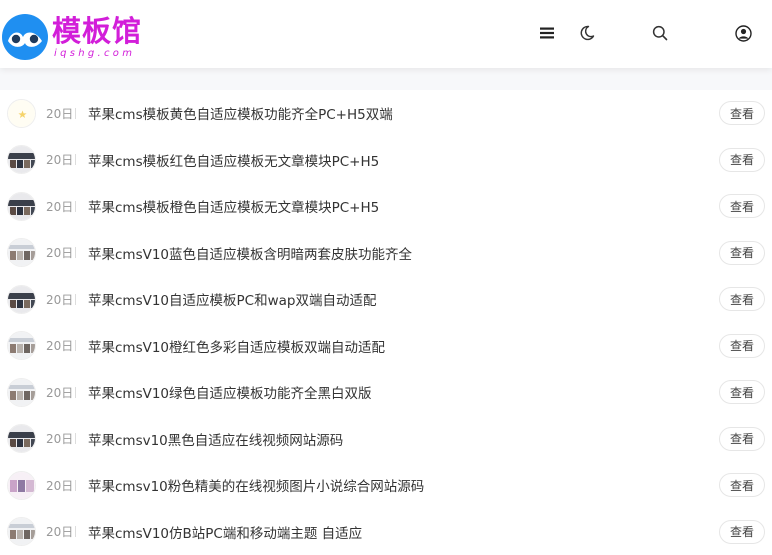 This screenshot has width=772, height=555. I want to click on item-title-link: 苹果cms模板黄色自适应模板功能齐全PC+H5双端, so click(240, 113).